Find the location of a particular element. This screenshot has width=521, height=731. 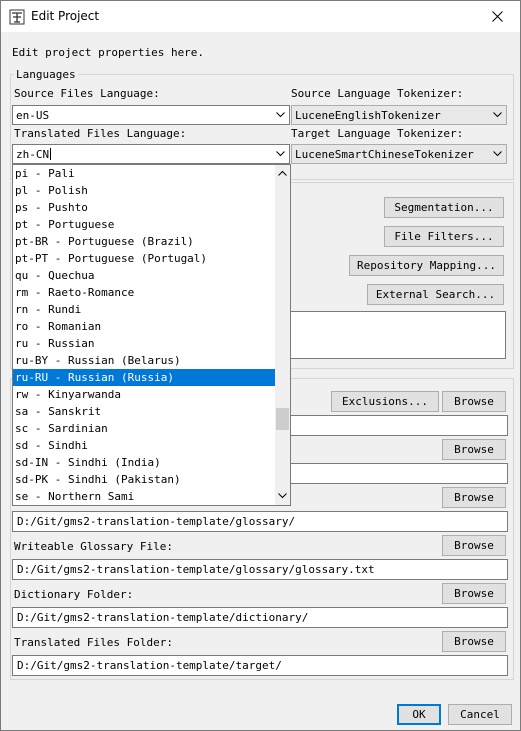

language-option: rm - Raeto-Romance is located at coordinates (144, 292).